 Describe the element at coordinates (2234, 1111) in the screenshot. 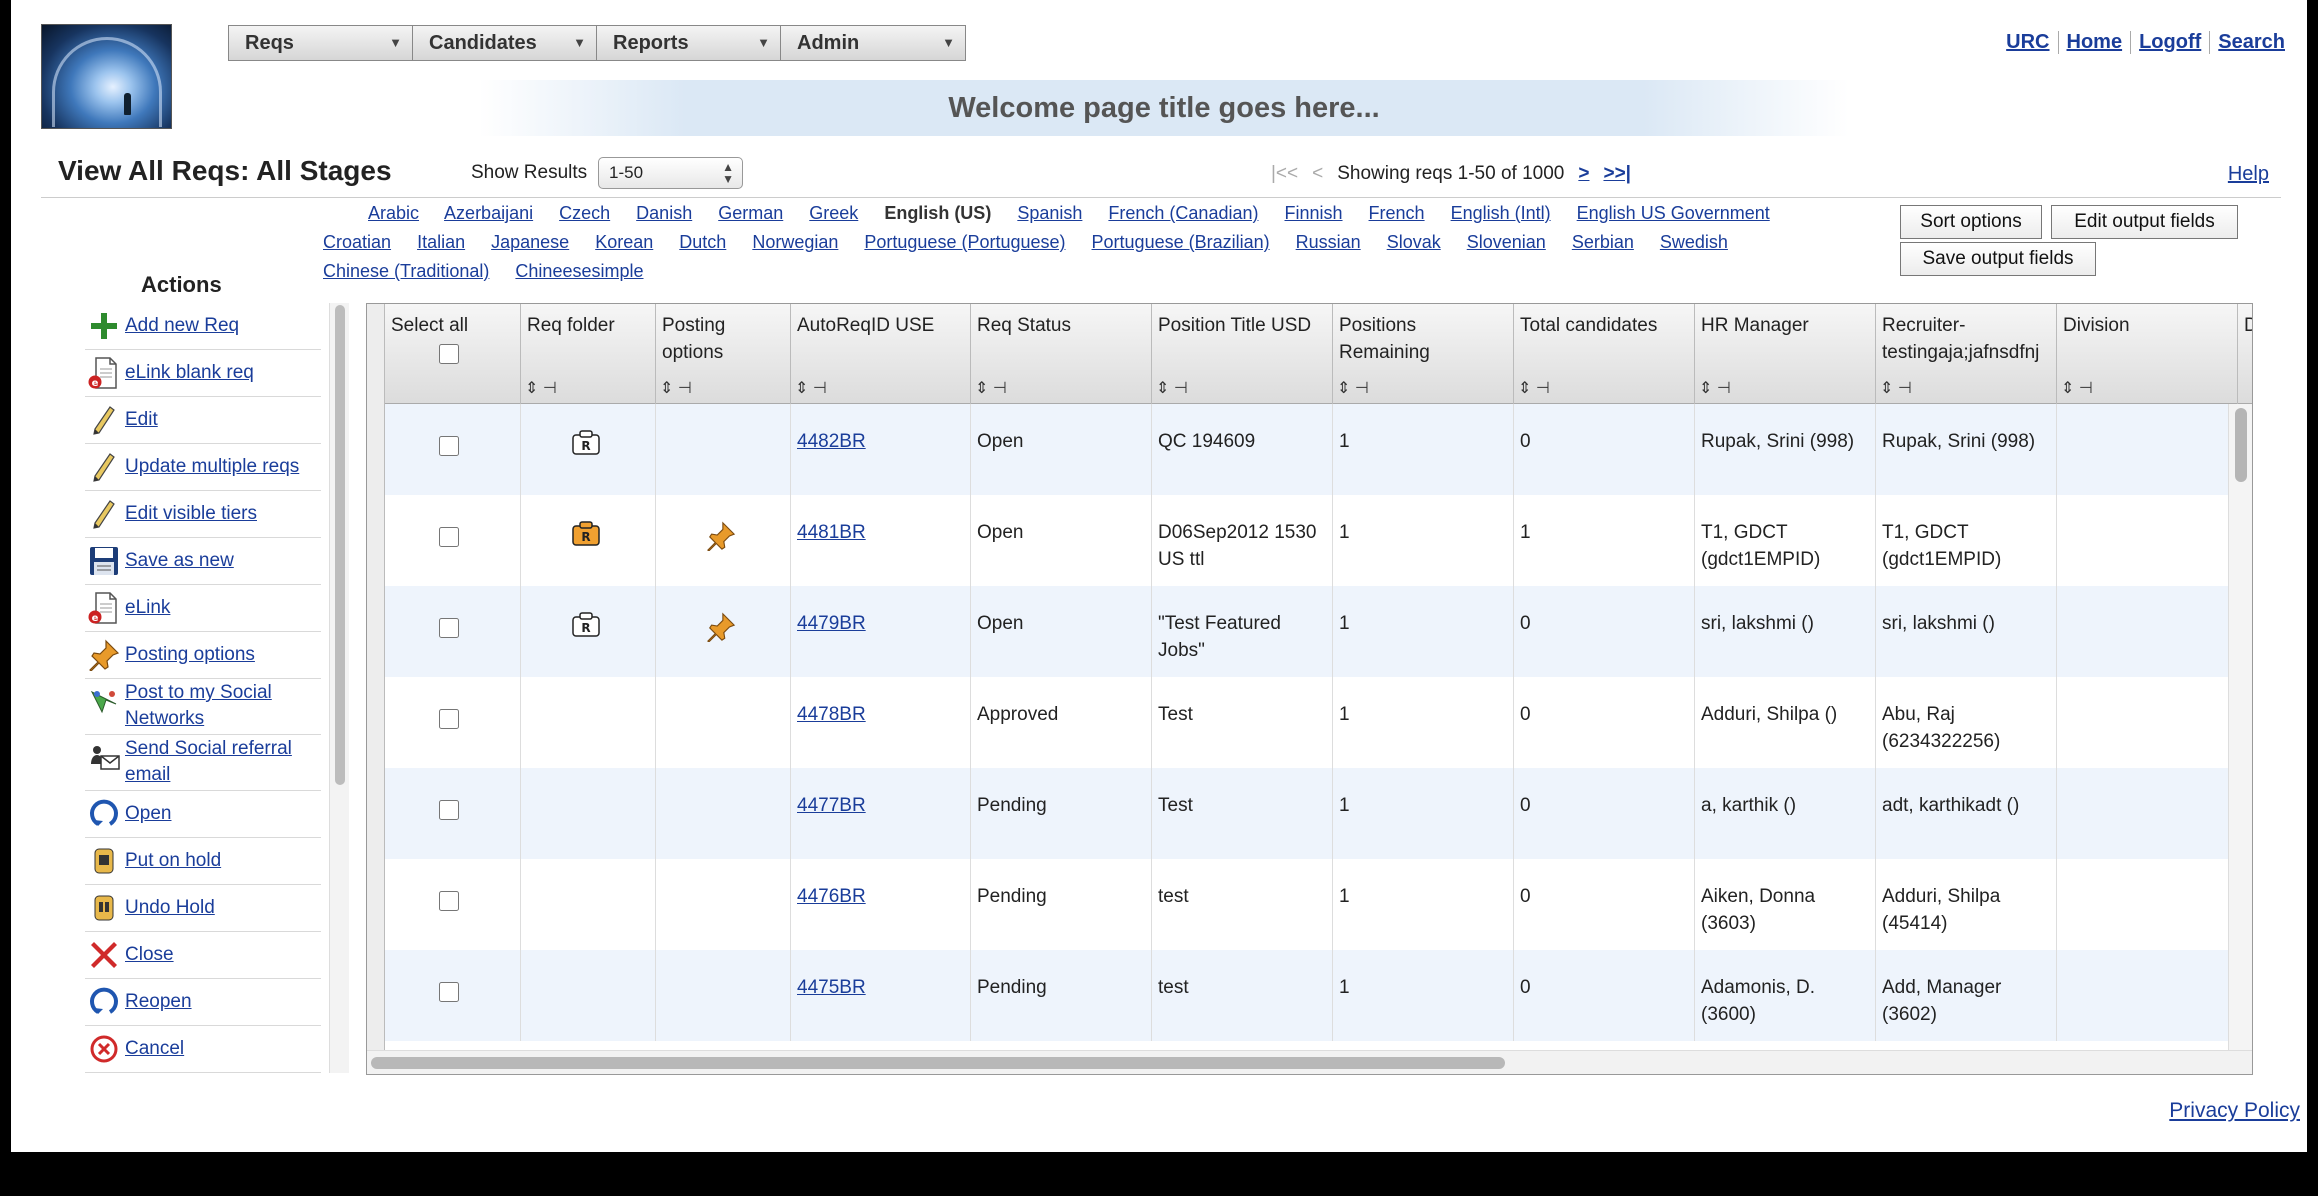

I see `privacy-policy-link: Privacy Policy` at that location.